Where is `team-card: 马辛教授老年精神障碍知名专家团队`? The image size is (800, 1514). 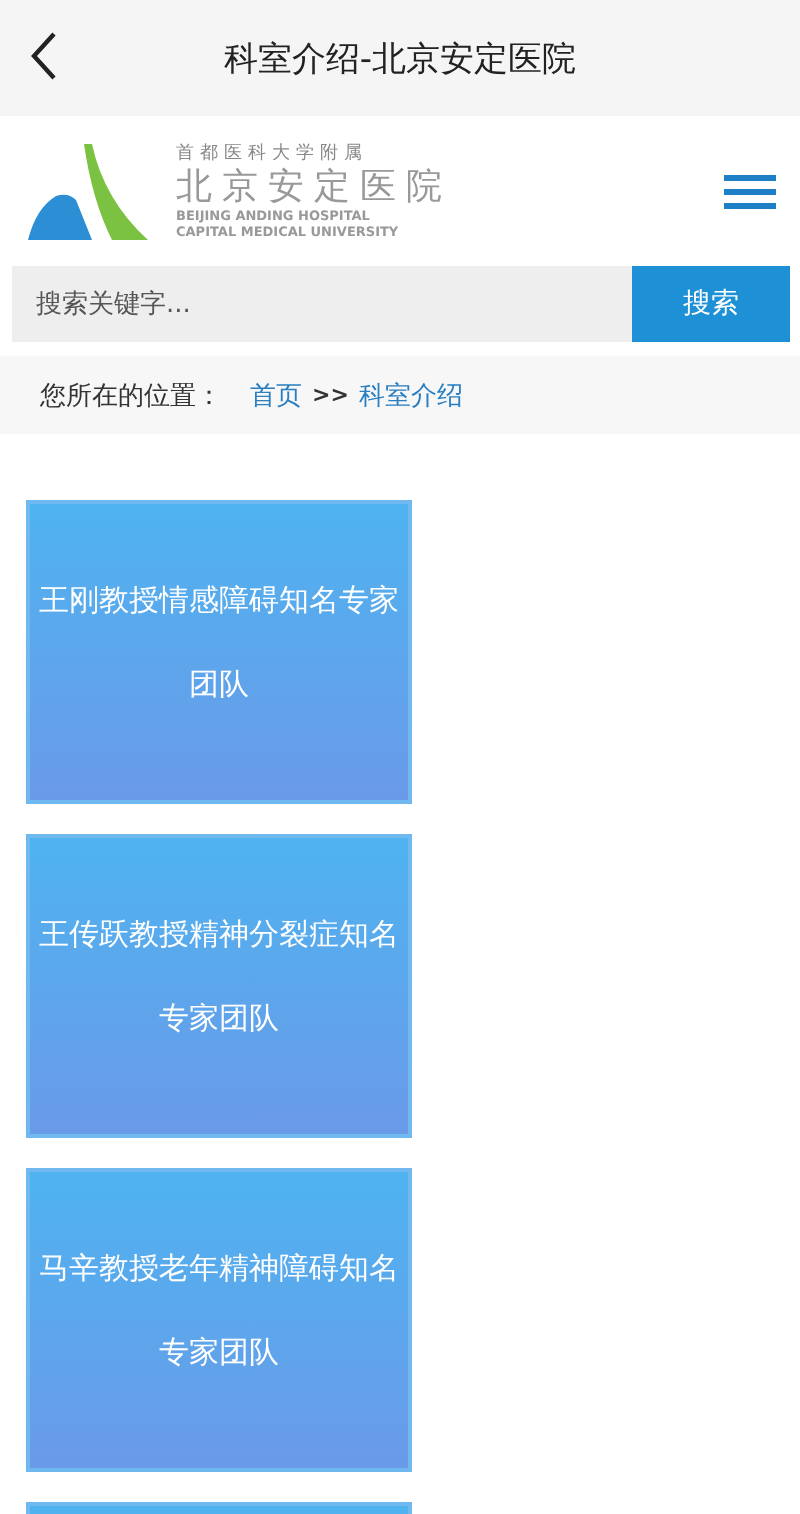
team-card: 马辛教授老年精神障碍知名专家团队 is located at coordinates (219, 1320).